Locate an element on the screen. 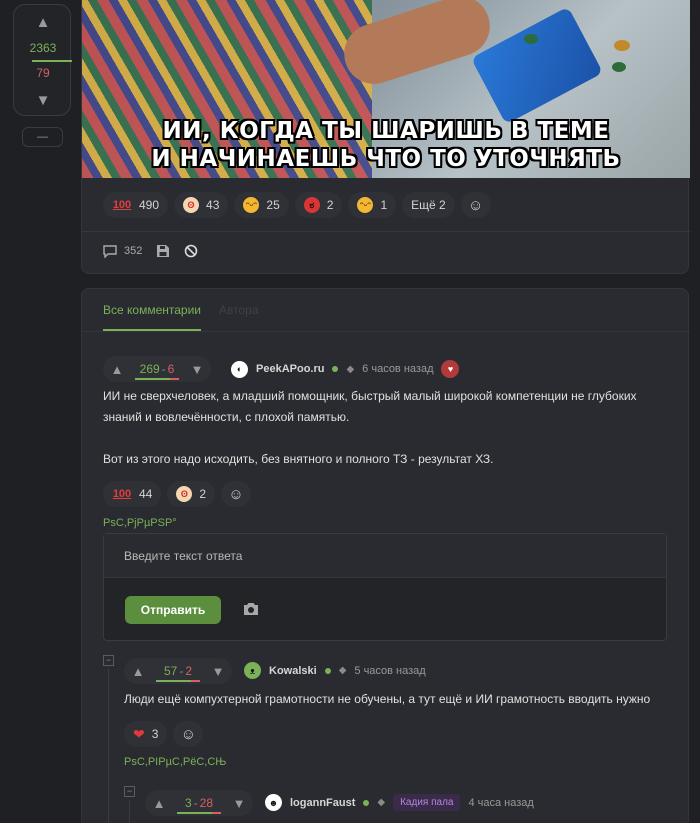 The height and width of the screenshot is (823, 700). username: PeekAPoo.ru is located at coordinates (290, 369).